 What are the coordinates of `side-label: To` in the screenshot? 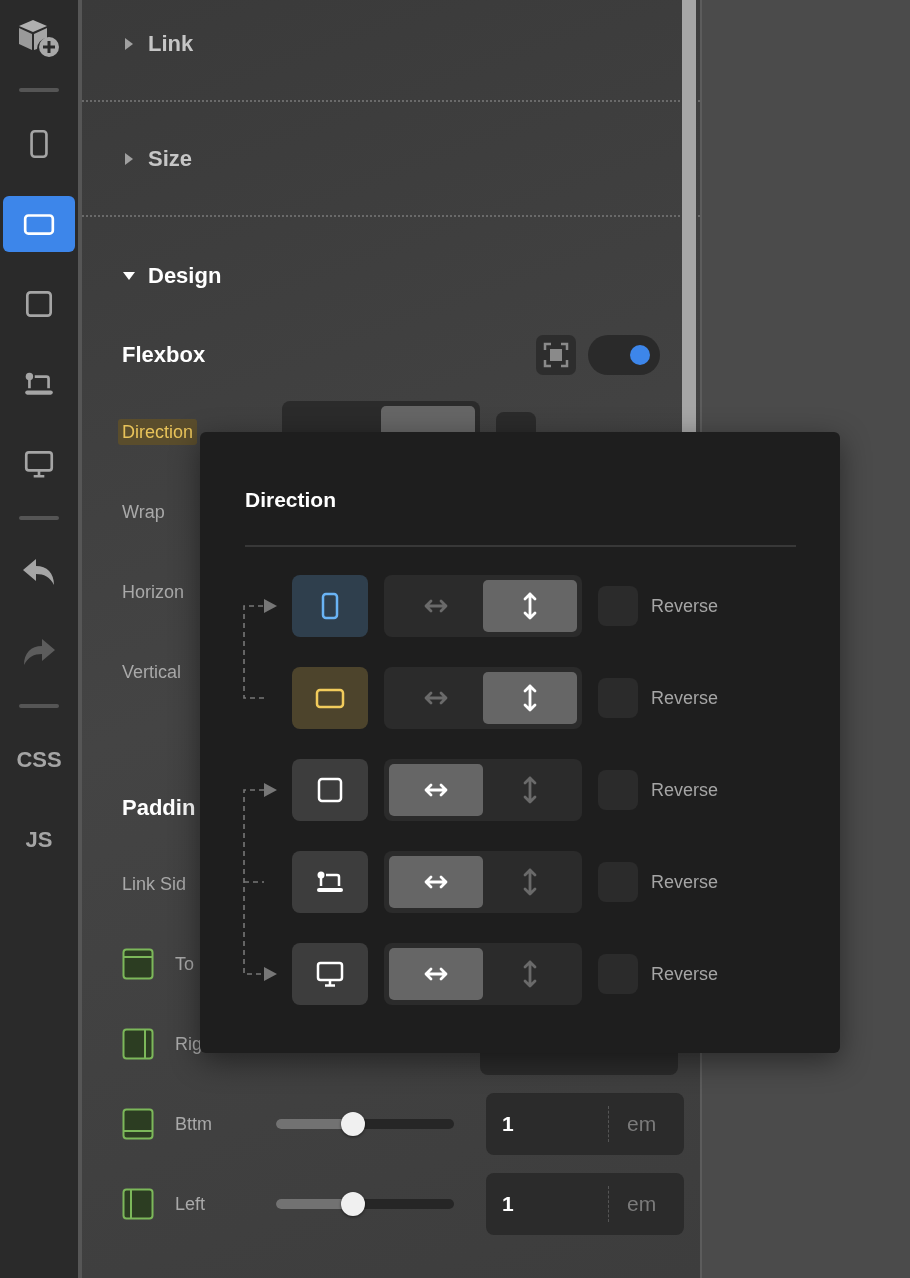 It's located at (185, 964).